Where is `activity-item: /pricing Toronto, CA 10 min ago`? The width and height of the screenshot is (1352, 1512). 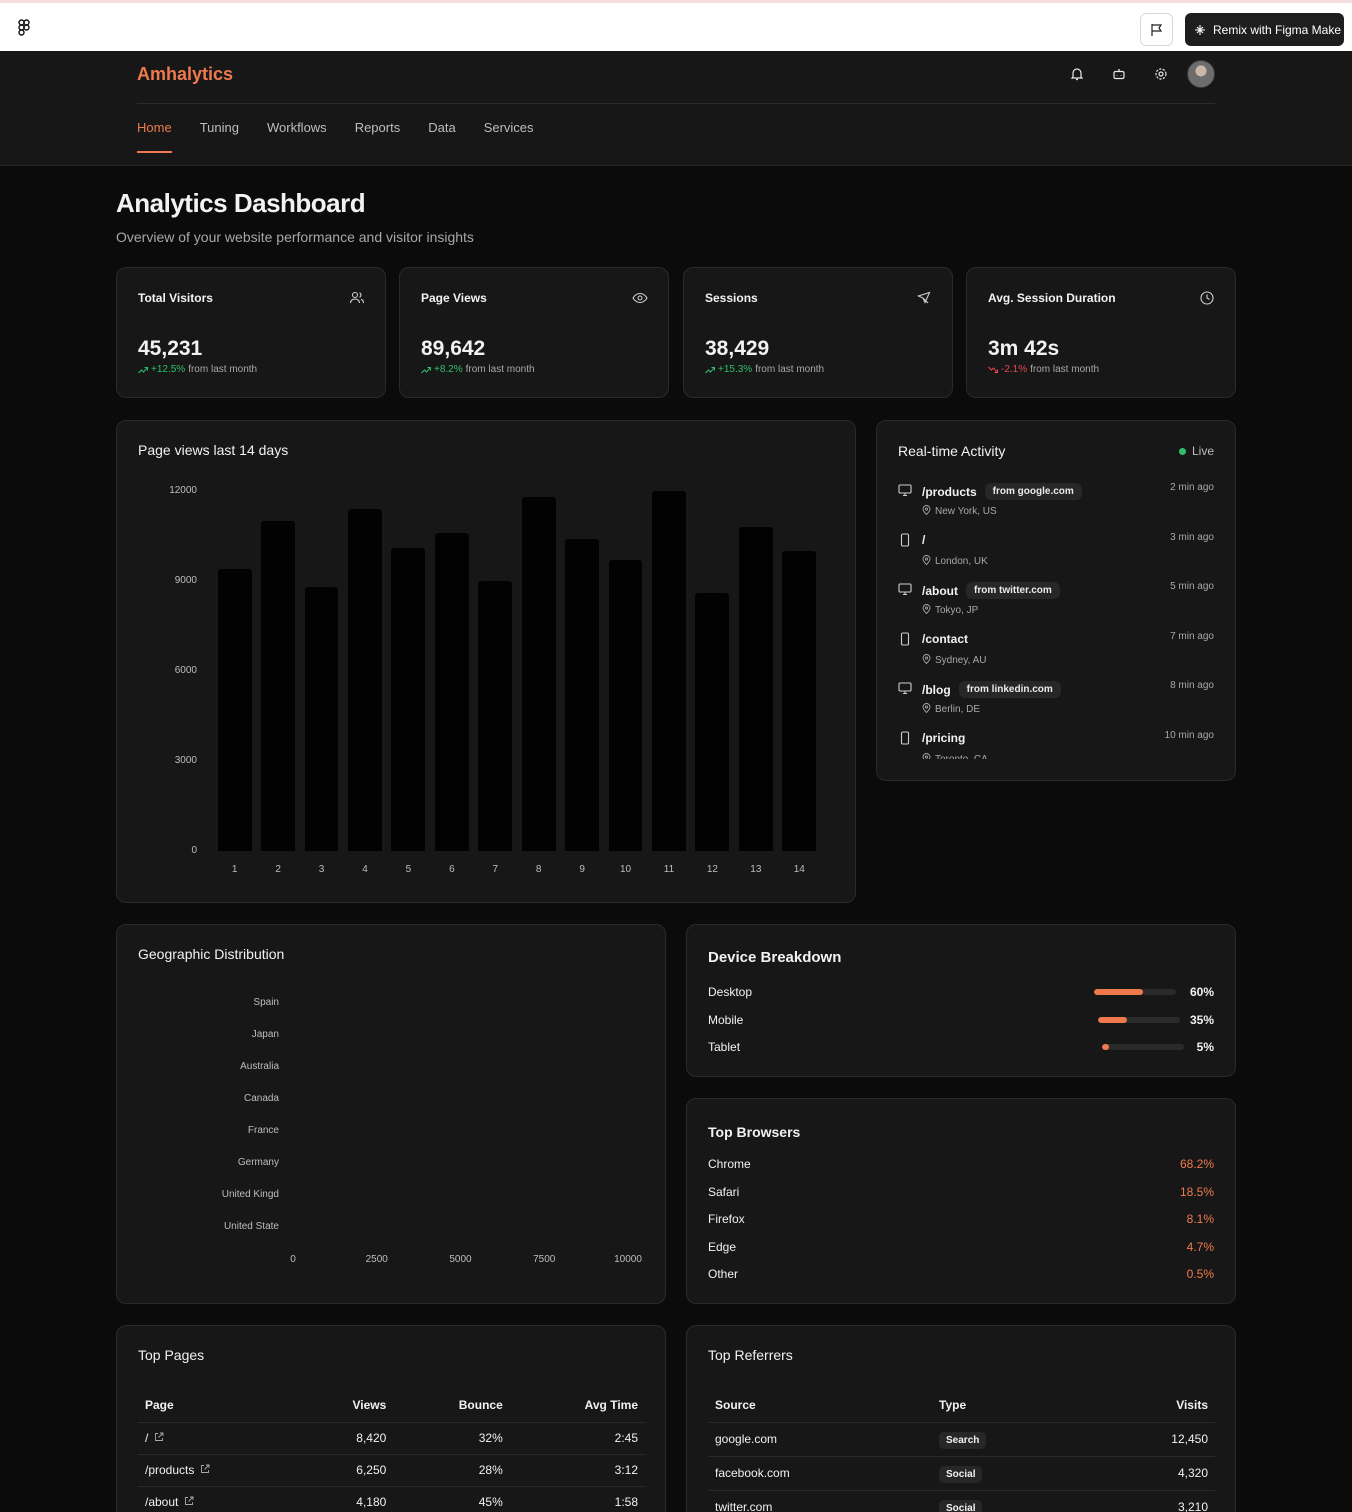 activity-item: /pricing Toronto, CA 10 min ago is located at coordinates (1056, 743).